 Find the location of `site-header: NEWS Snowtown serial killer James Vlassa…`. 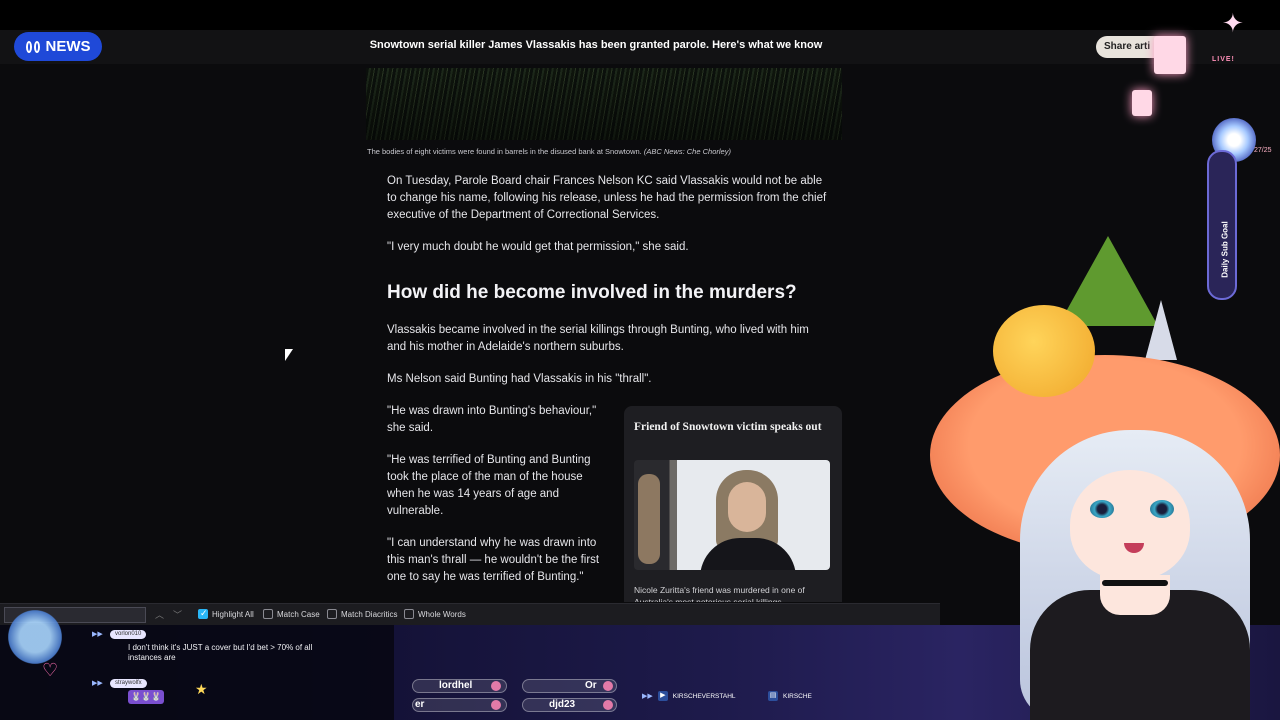

site-header: NEWS Snowtown serial killer James Vlassa… is located at coordinates (640, 47).